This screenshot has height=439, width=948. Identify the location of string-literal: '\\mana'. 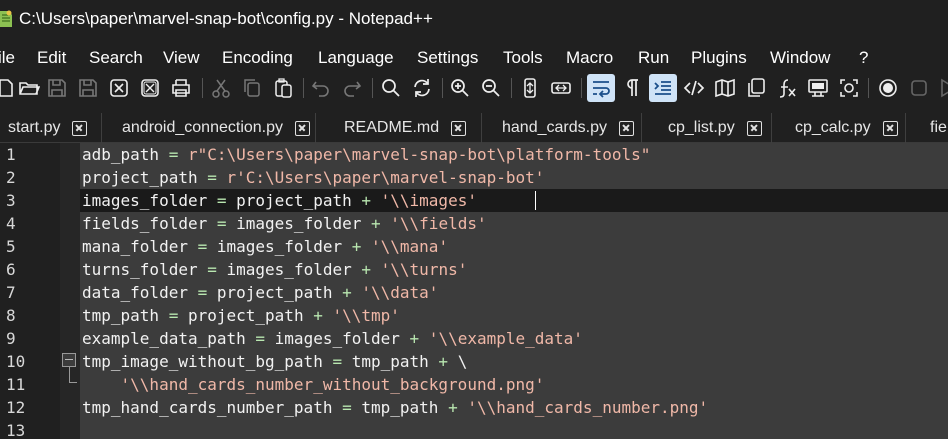
(405, 246).